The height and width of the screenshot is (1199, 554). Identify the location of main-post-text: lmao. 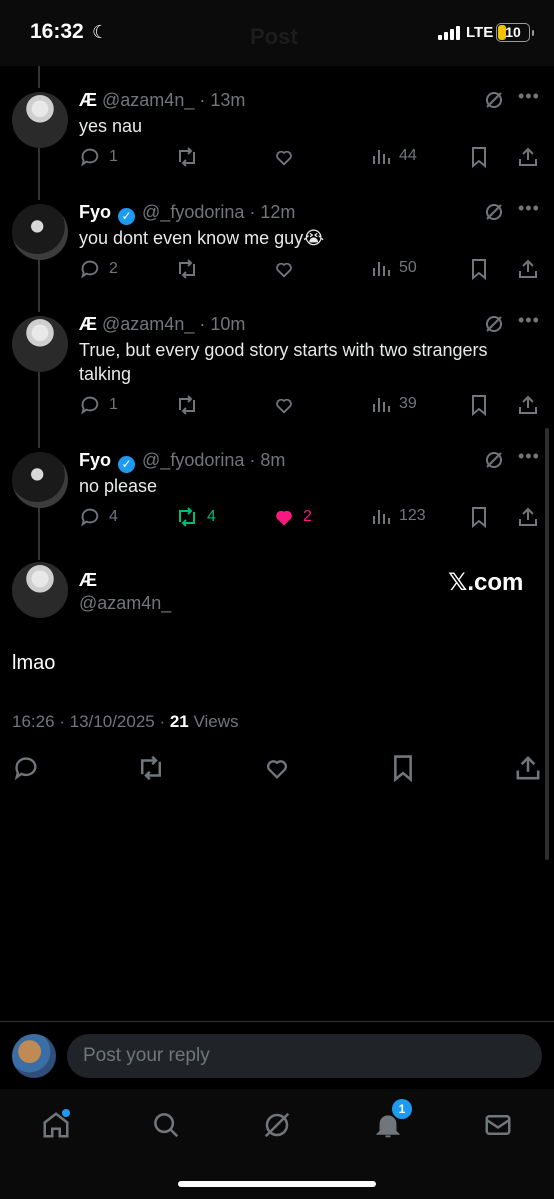
(34, 663).